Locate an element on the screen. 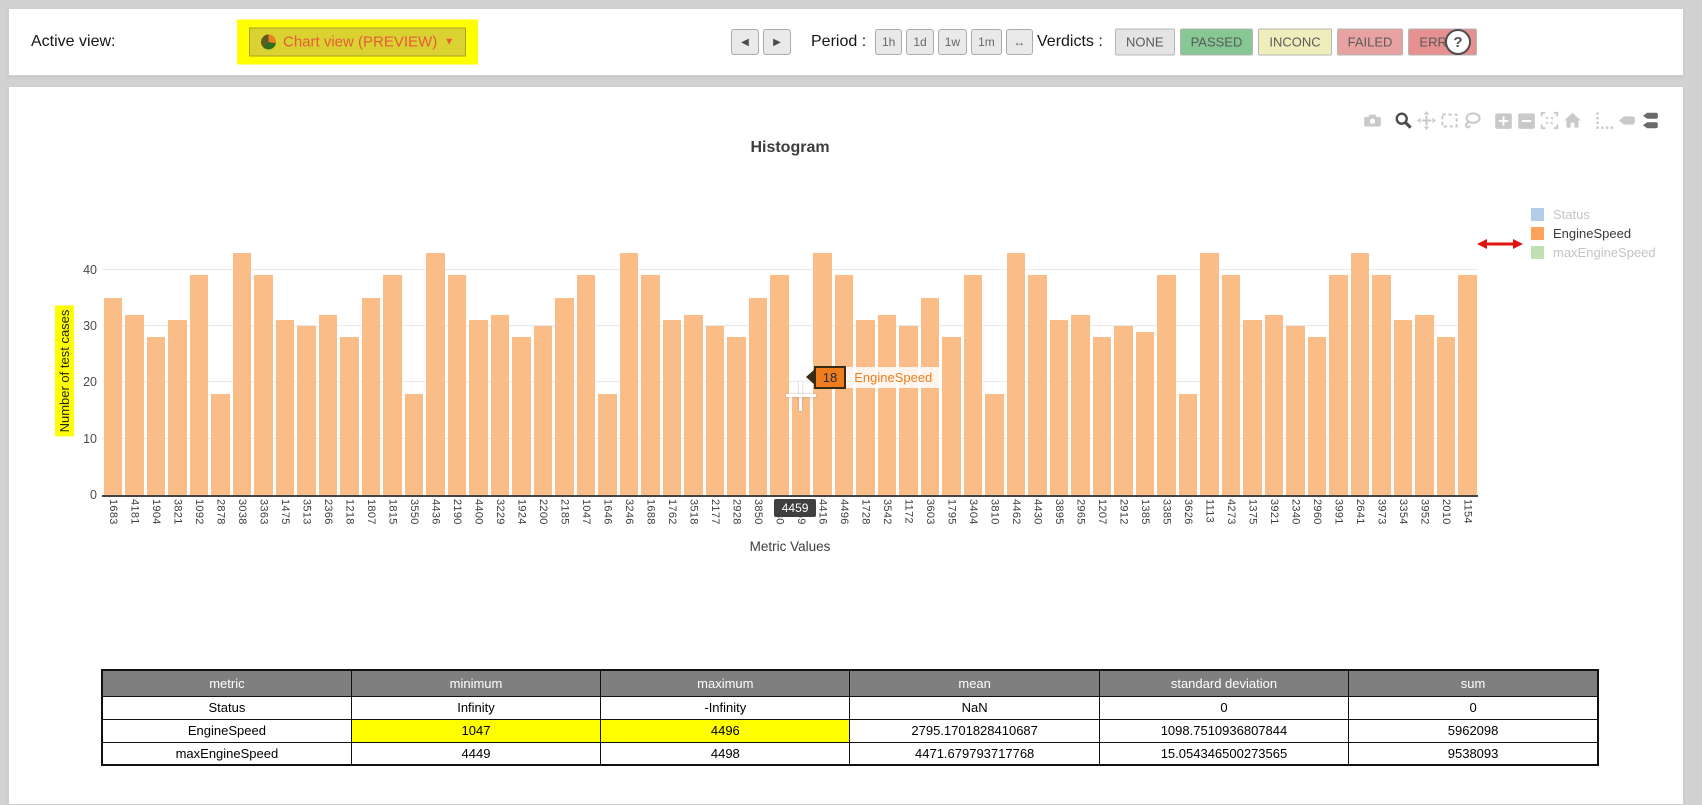 Image resolution: width=1702 pixels, height=805 pixels. verdict-failed-button: FAILED is located at coordinates (1370, 42).